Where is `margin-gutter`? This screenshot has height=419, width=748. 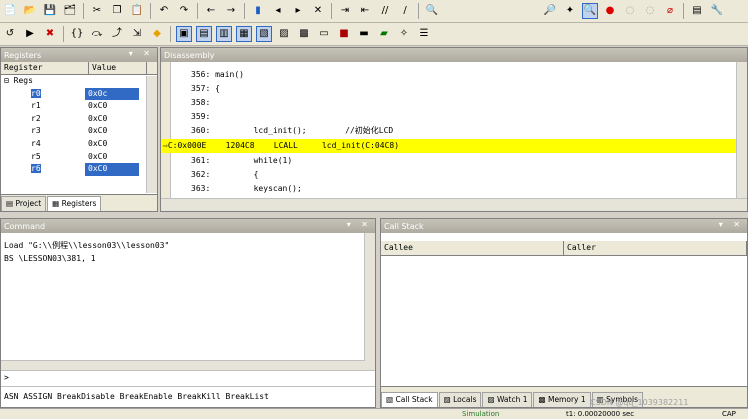
margin-gutter is located at coordinates (166, 130).